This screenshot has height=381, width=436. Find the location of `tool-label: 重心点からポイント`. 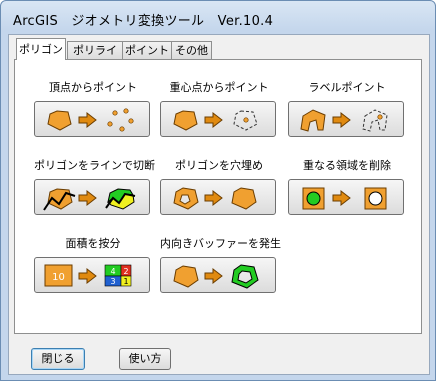

tool-label: 重心点からポイント is located at coordinates (219, 87).